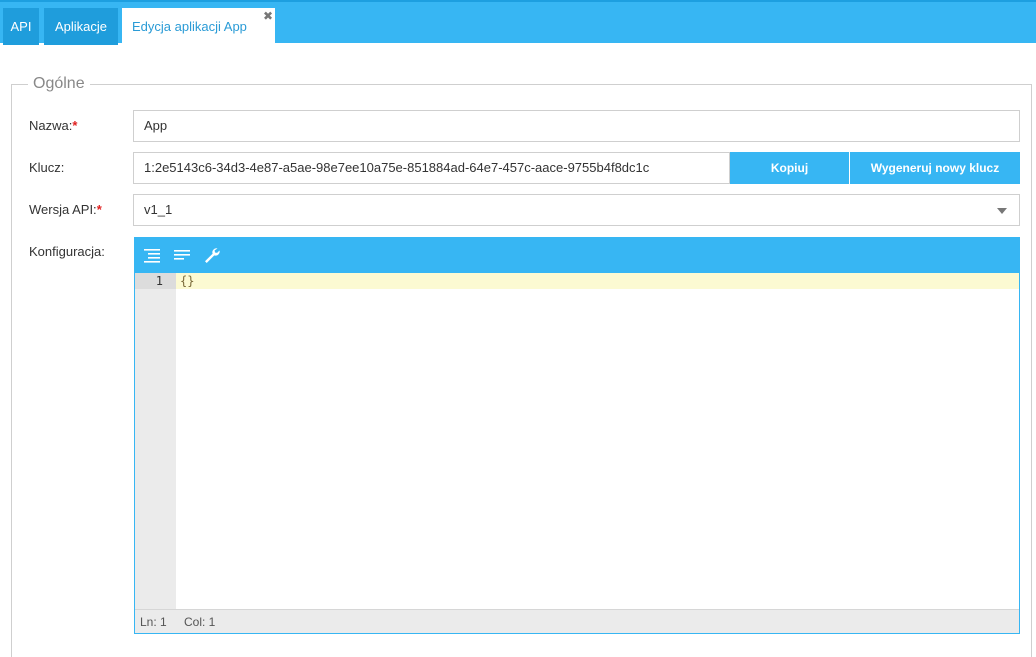 The width and height of the screenshot is (1036, 657). Describe the element at coordinates (518, 22) in the screenshot. I see `tab-bar: API Aplikacje Edycja aplikacji App ✖` at that location.